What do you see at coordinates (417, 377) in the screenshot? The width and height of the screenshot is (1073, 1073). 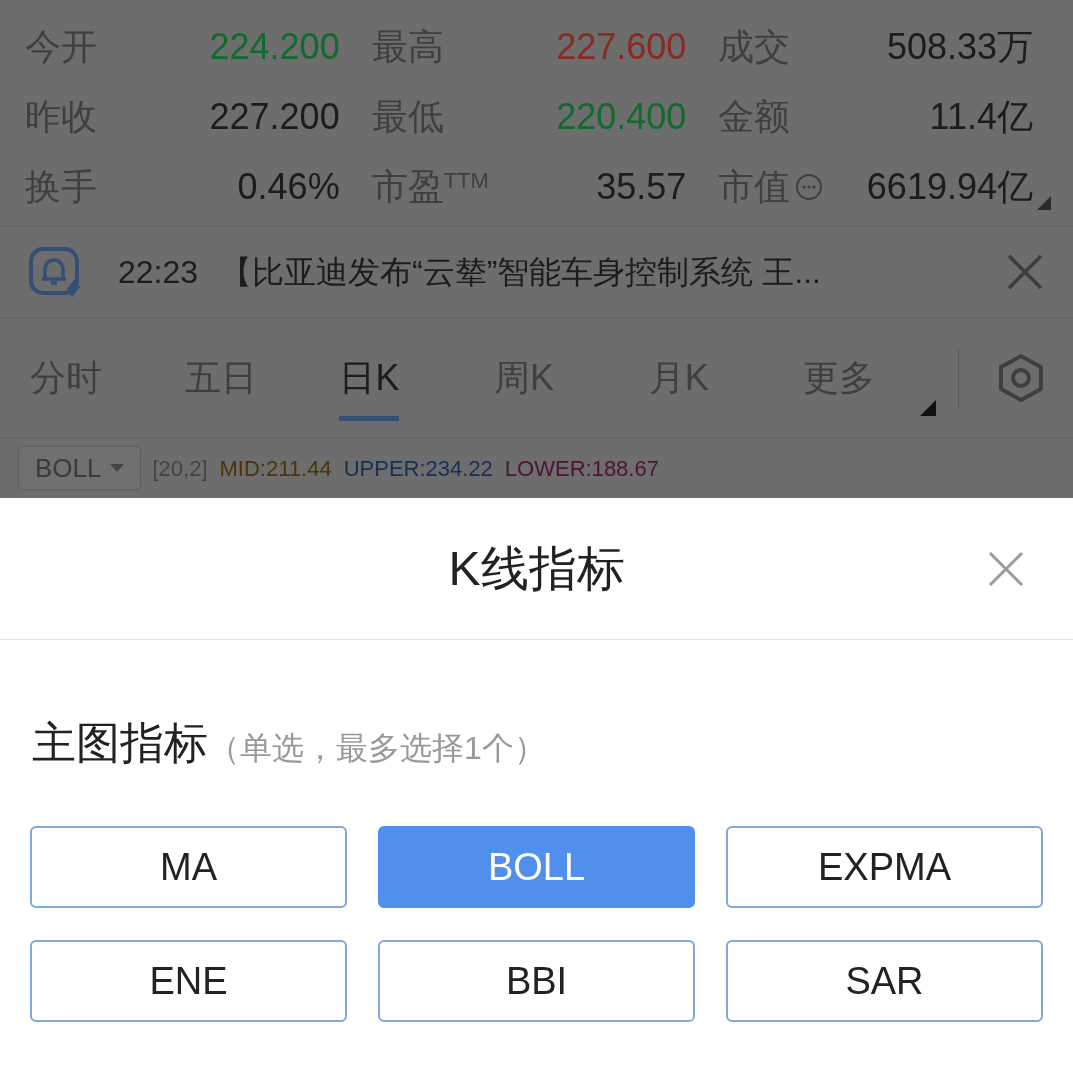 I see `period-tab: 日K` at bounding box center [417, 377].